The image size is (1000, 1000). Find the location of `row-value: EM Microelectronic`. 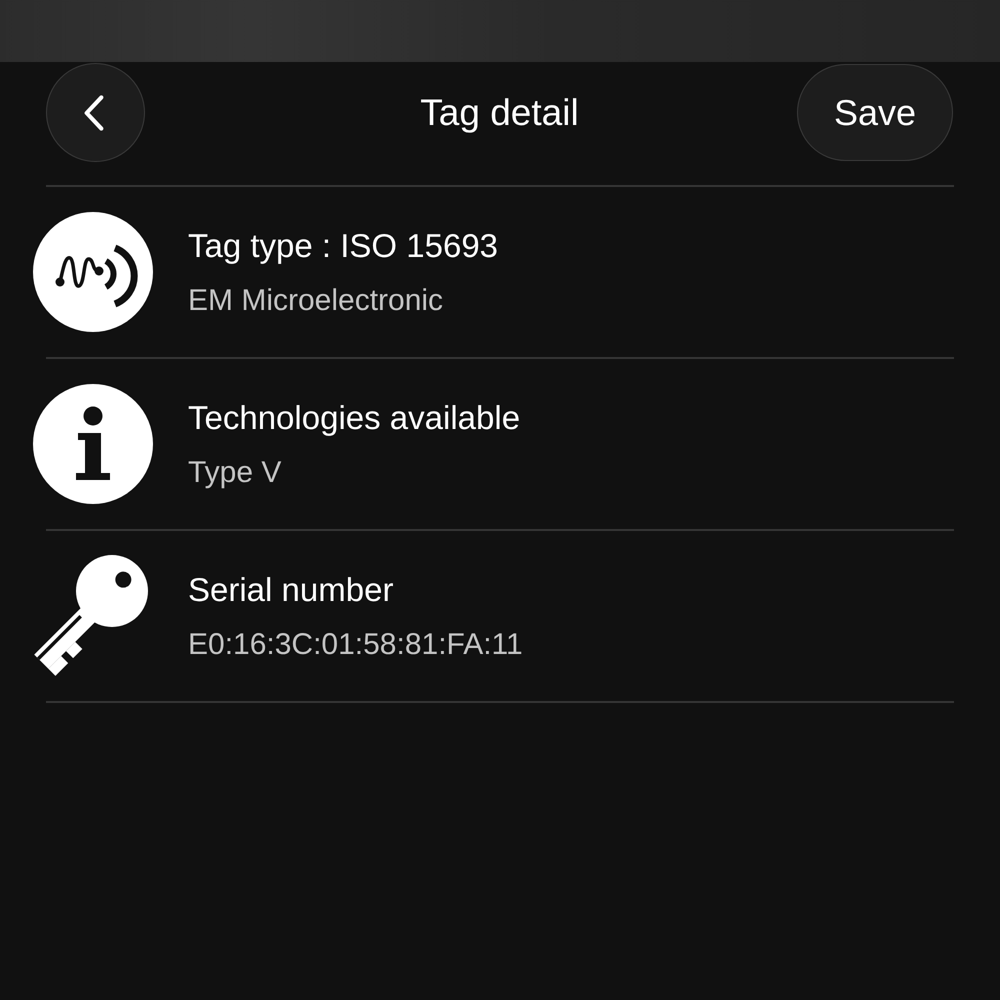

row-value: EM Microelectronic is located at coordinates (316, 300).